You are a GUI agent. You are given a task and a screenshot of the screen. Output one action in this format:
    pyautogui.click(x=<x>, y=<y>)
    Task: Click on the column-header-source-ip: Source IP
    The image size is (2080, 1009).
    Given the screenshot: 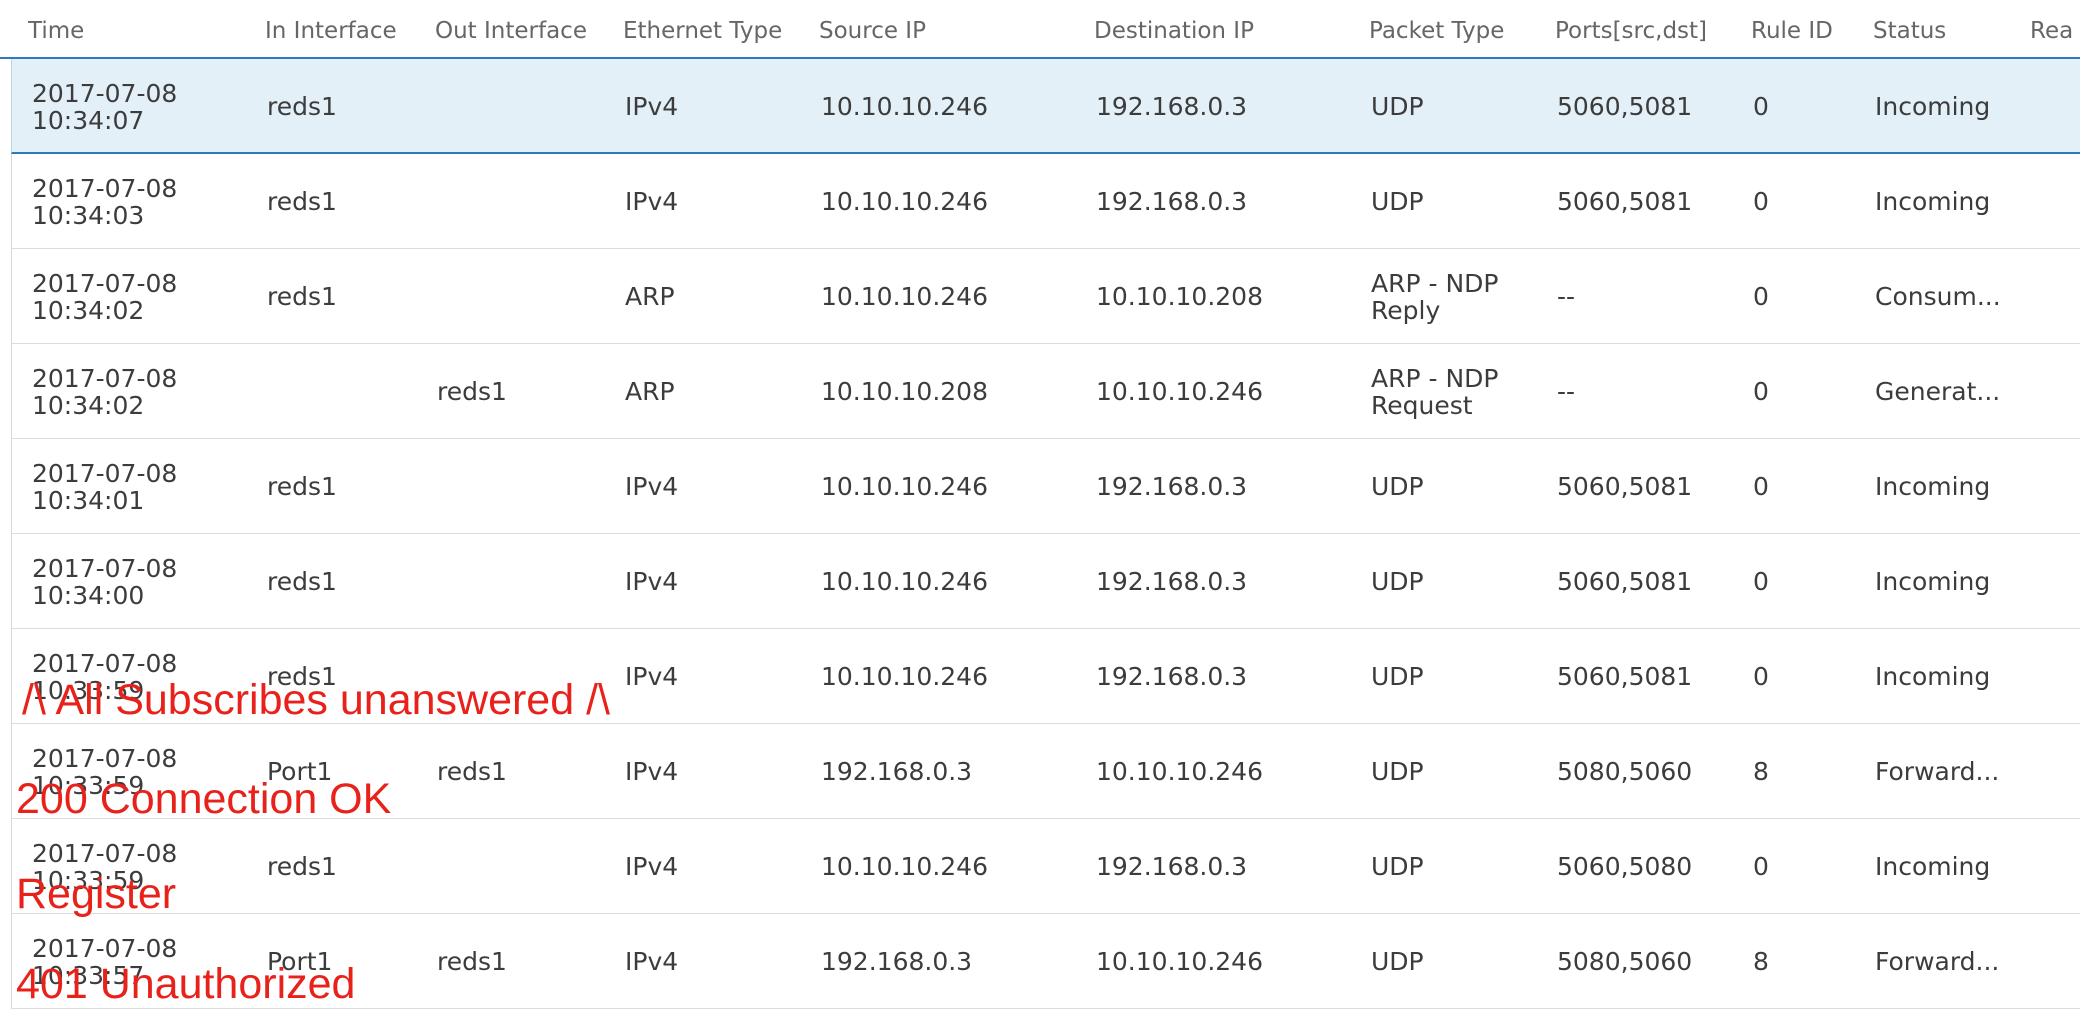 What is the action you would take?
    pyautogui.click(x=872, y=29)
    